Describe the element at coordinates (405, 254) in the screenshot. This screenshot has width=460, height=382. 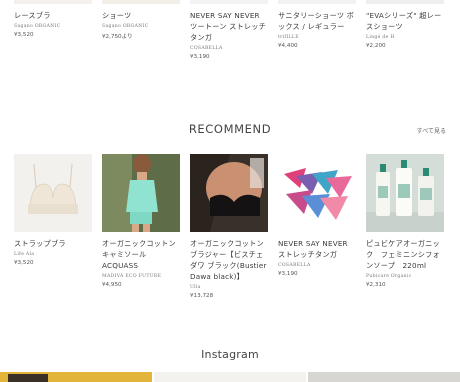
I see `product-name: ピュビケアオーガニック フェミニンシフォンソープ 220ml` at that location.